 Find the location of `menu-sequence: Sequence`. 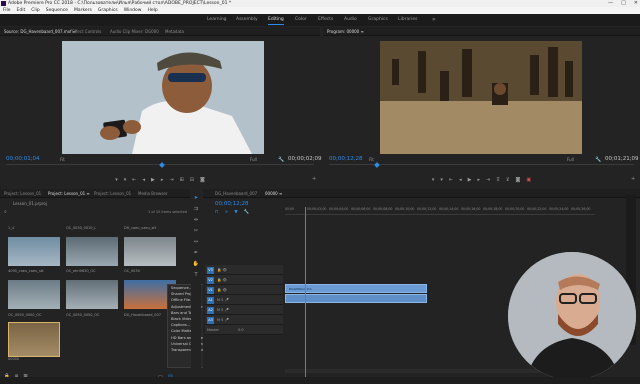

menu-sequence: Sequence is located at coordinates (57, 10).